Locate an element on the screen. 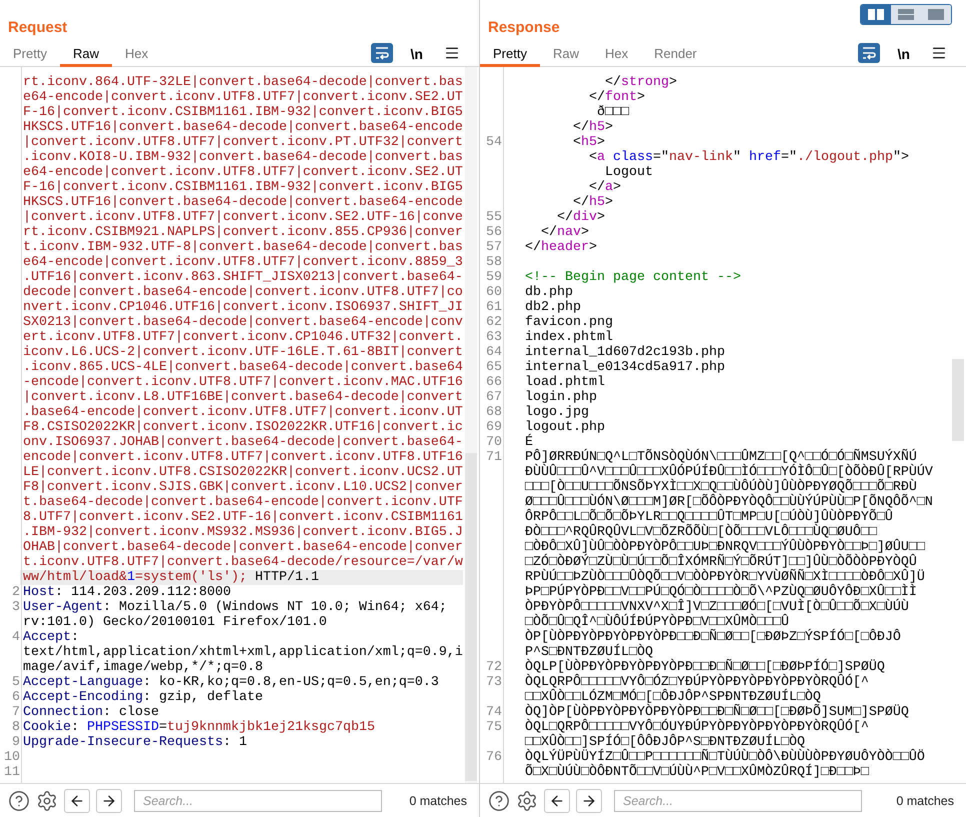 The width and height of the screenshot is (966, 817). code-line: HKSCS.UTF16|convert.base64-decode|convert.base64-encode is located at coordinates (243, 202).